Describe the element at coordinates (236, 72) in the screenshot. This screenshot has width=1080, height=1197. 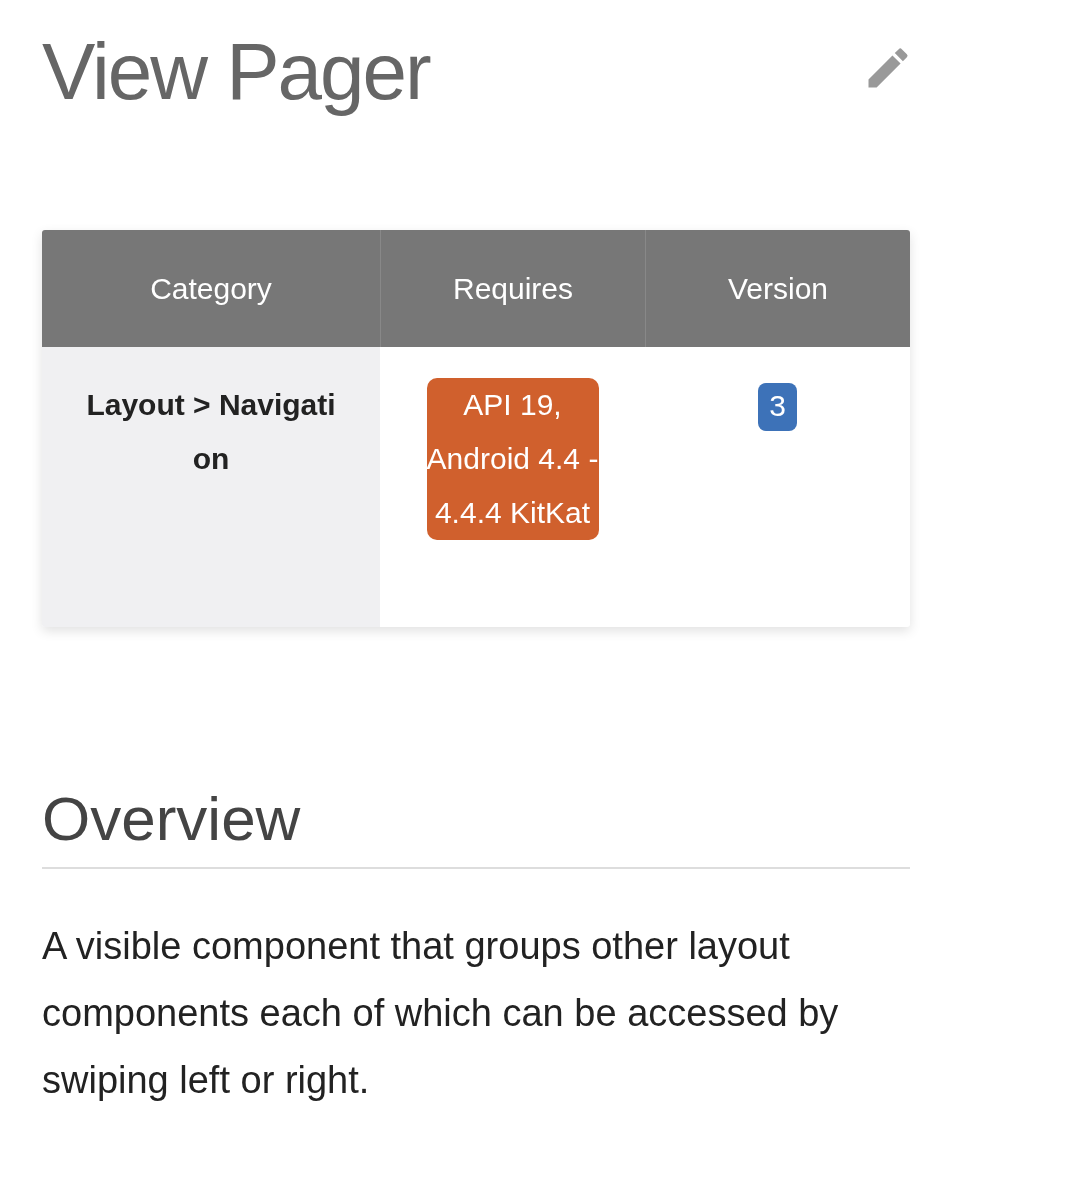
I see `page-title: View Pager` at that location.